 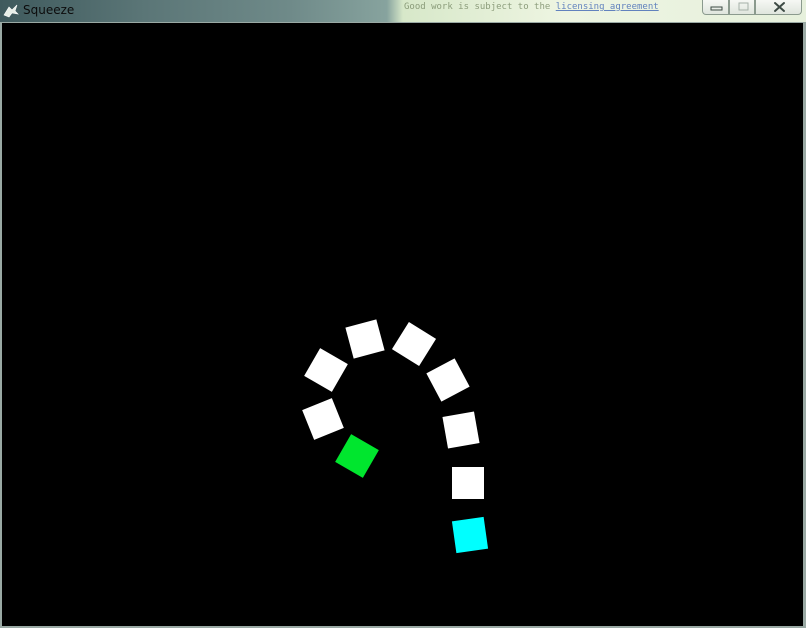 I want to click on maximize-icon, so click(x=743, y=6).